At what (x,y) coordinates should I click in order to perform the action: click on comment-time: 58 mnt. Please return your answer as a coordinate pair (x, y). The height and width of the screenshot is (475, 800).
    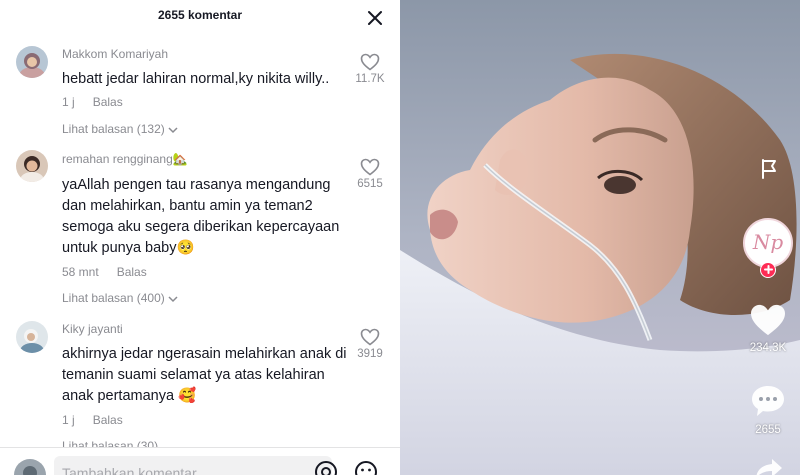
    Looking at the image, I should click on (80, 272).